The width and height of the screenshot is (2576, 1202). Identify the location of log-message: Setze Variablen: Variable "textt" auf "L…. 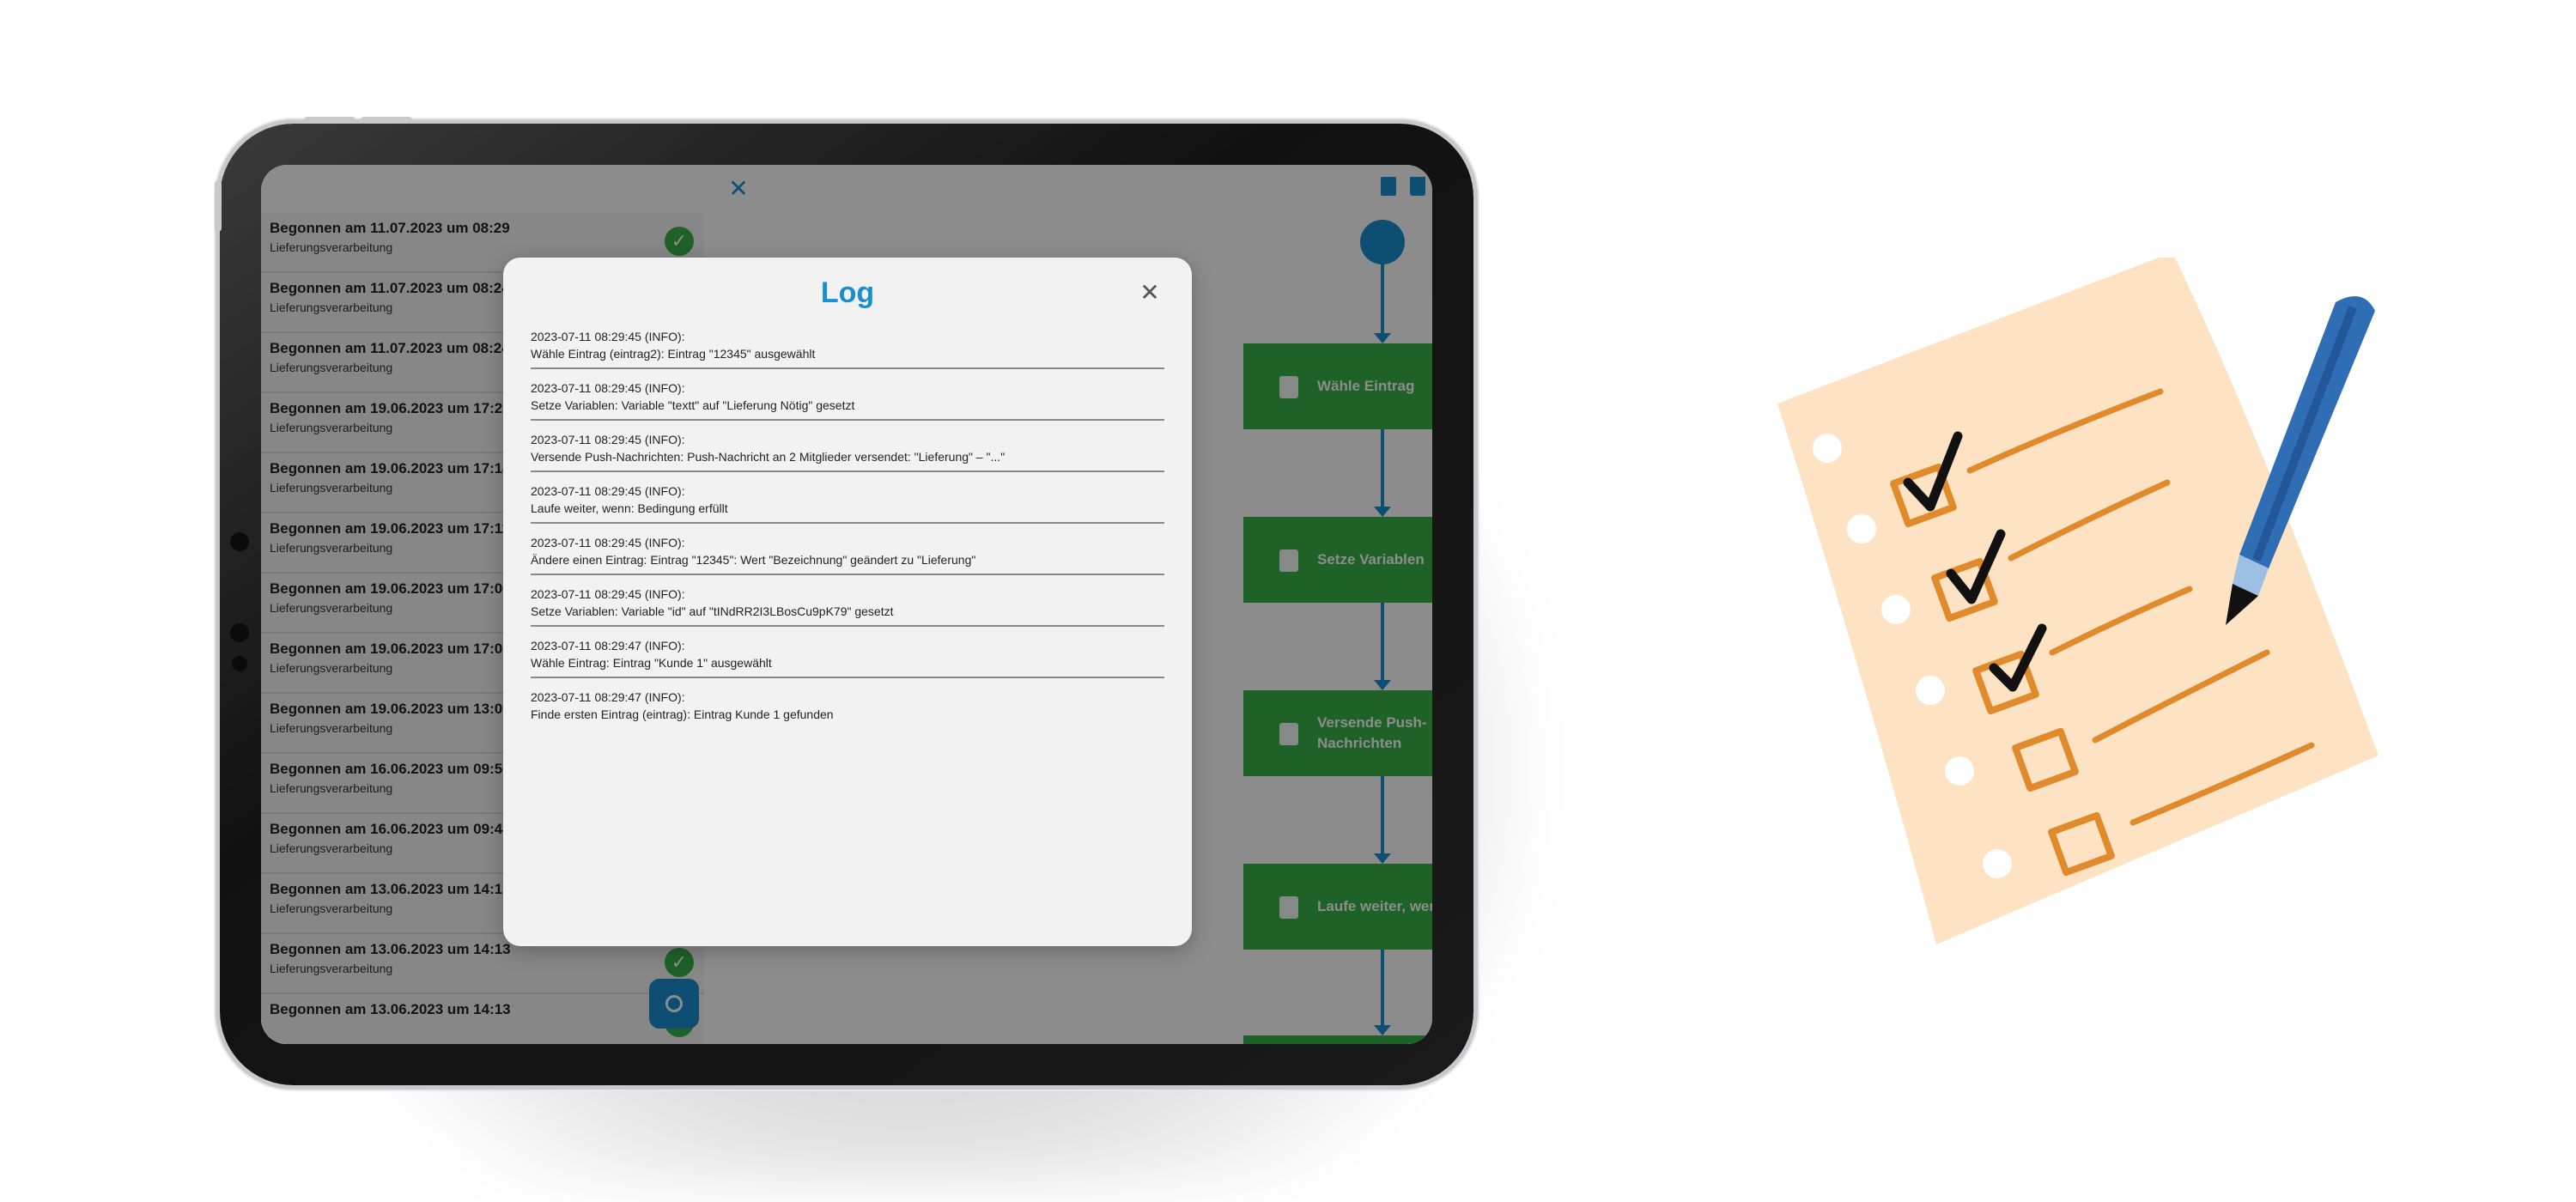
(693, 405).